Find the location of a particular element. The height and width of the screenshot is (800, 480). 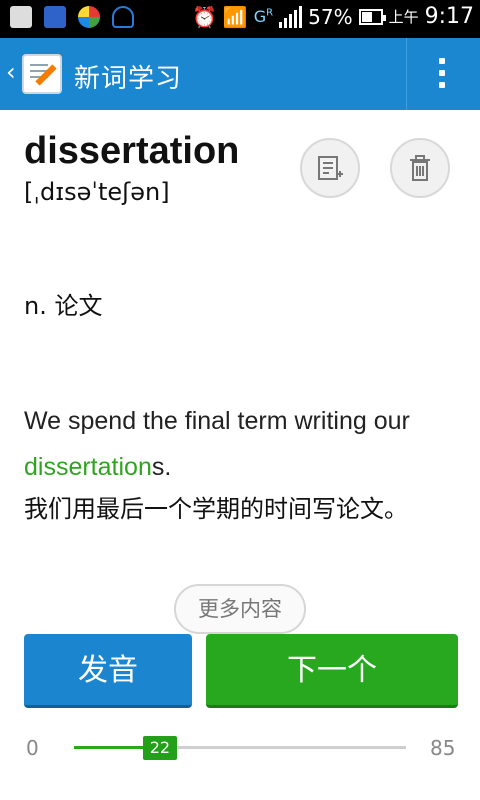

battery-icon is located at coordinates (372, 16).